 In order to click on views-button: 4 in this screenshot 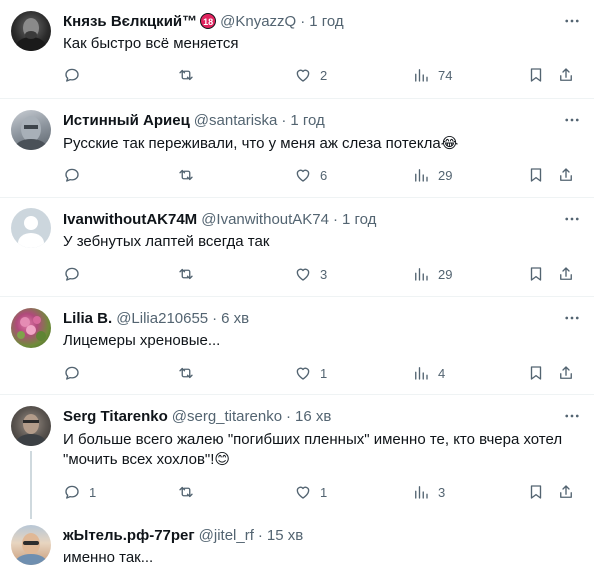, I will do `click(428, 373)`.